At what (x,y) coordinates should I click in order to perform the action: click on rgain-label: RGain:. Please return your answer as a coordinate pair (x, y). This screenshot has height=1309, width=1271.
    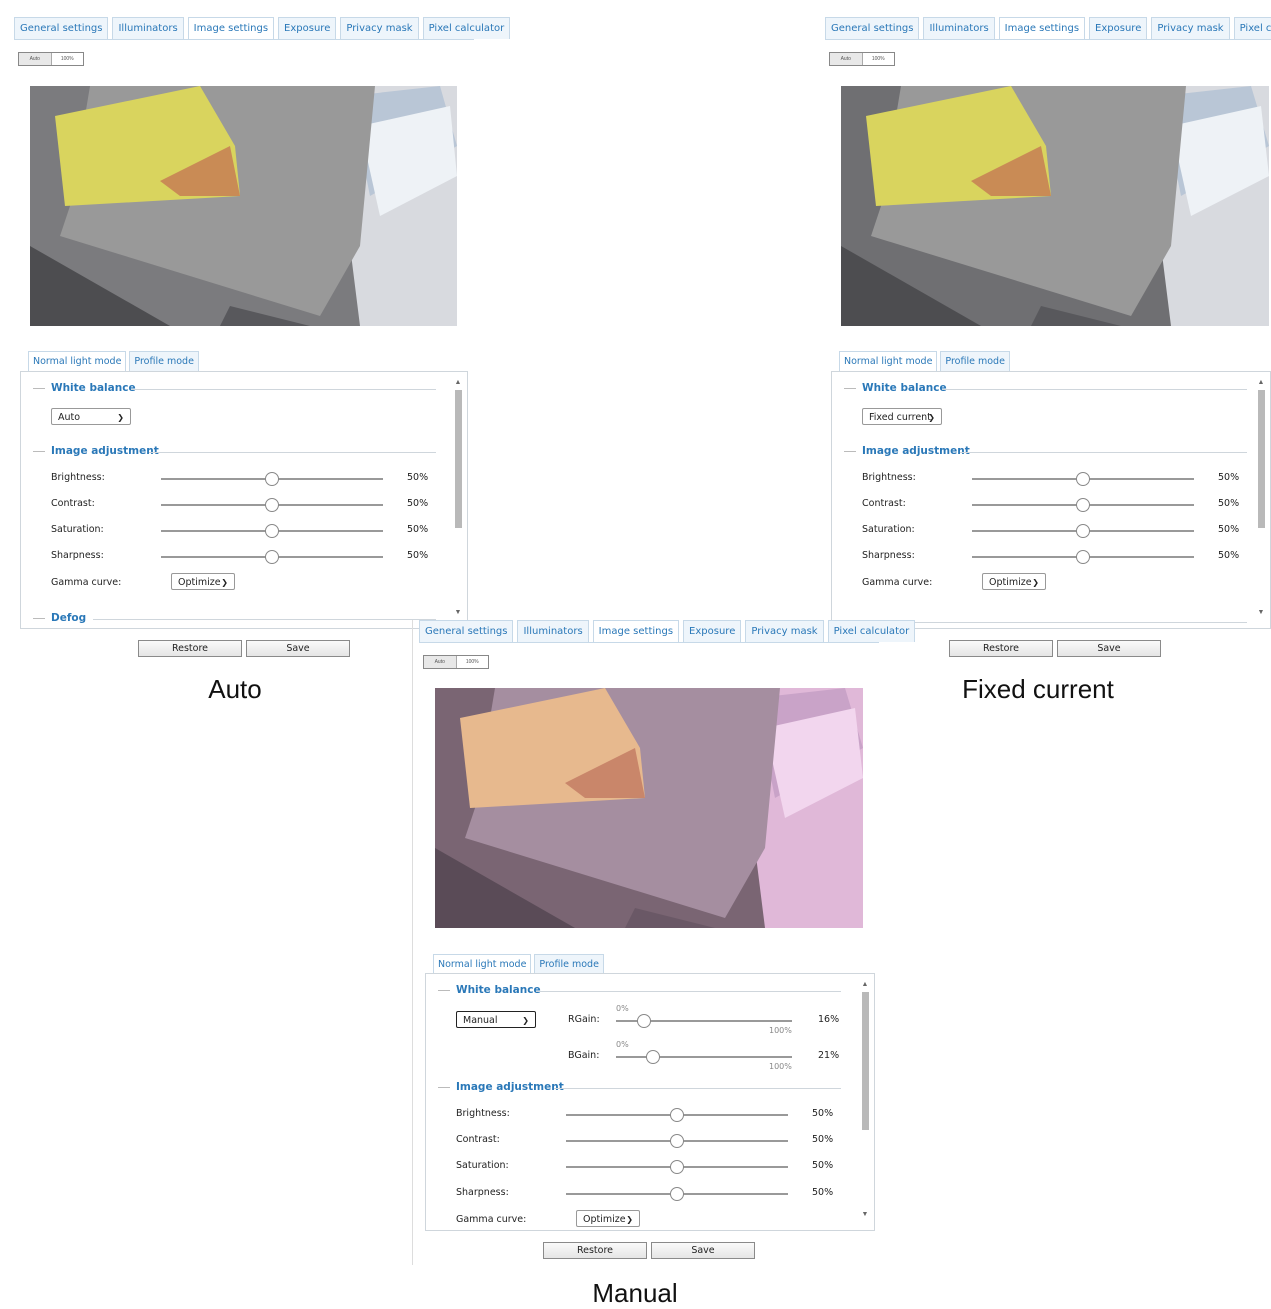
    Looking at the image, I should click on (584, 1019).